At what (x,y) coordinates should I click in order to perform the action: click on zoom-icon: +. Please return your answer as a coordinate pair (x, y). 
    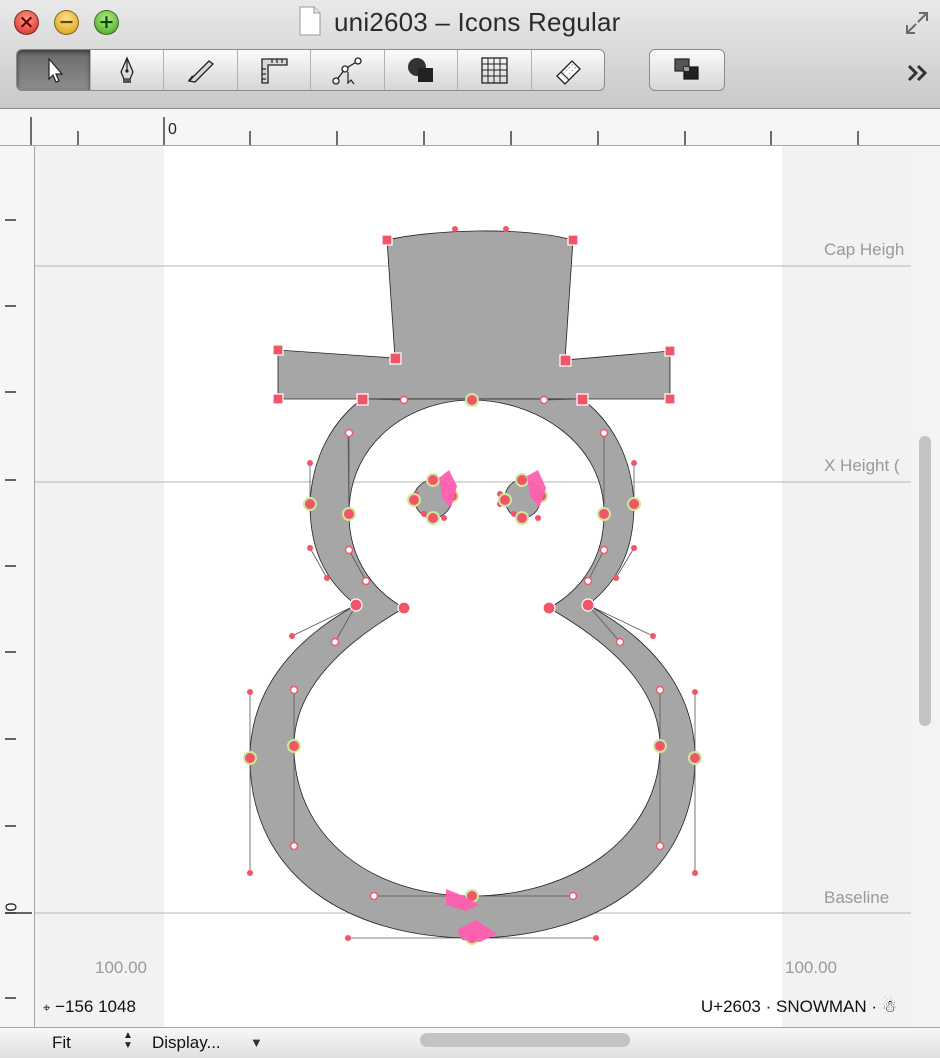
    Looking at the image, I should click on (106, 22).